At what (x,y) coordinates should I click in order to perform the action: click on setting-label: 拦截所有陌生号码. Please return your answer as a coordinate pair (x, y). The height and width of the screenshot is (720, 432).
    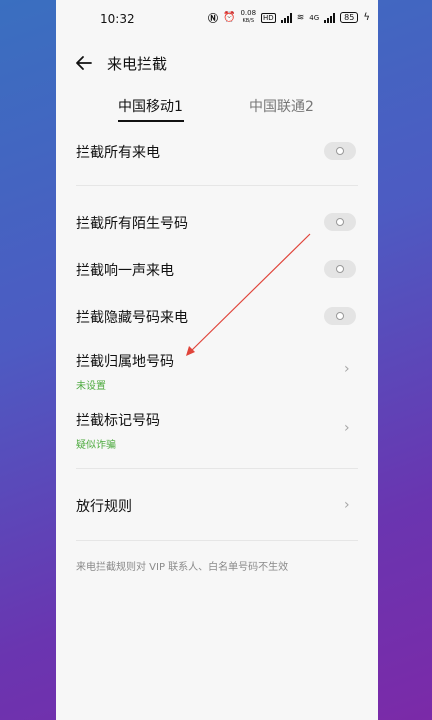
    Looking at the image, I should click on (132, 224).